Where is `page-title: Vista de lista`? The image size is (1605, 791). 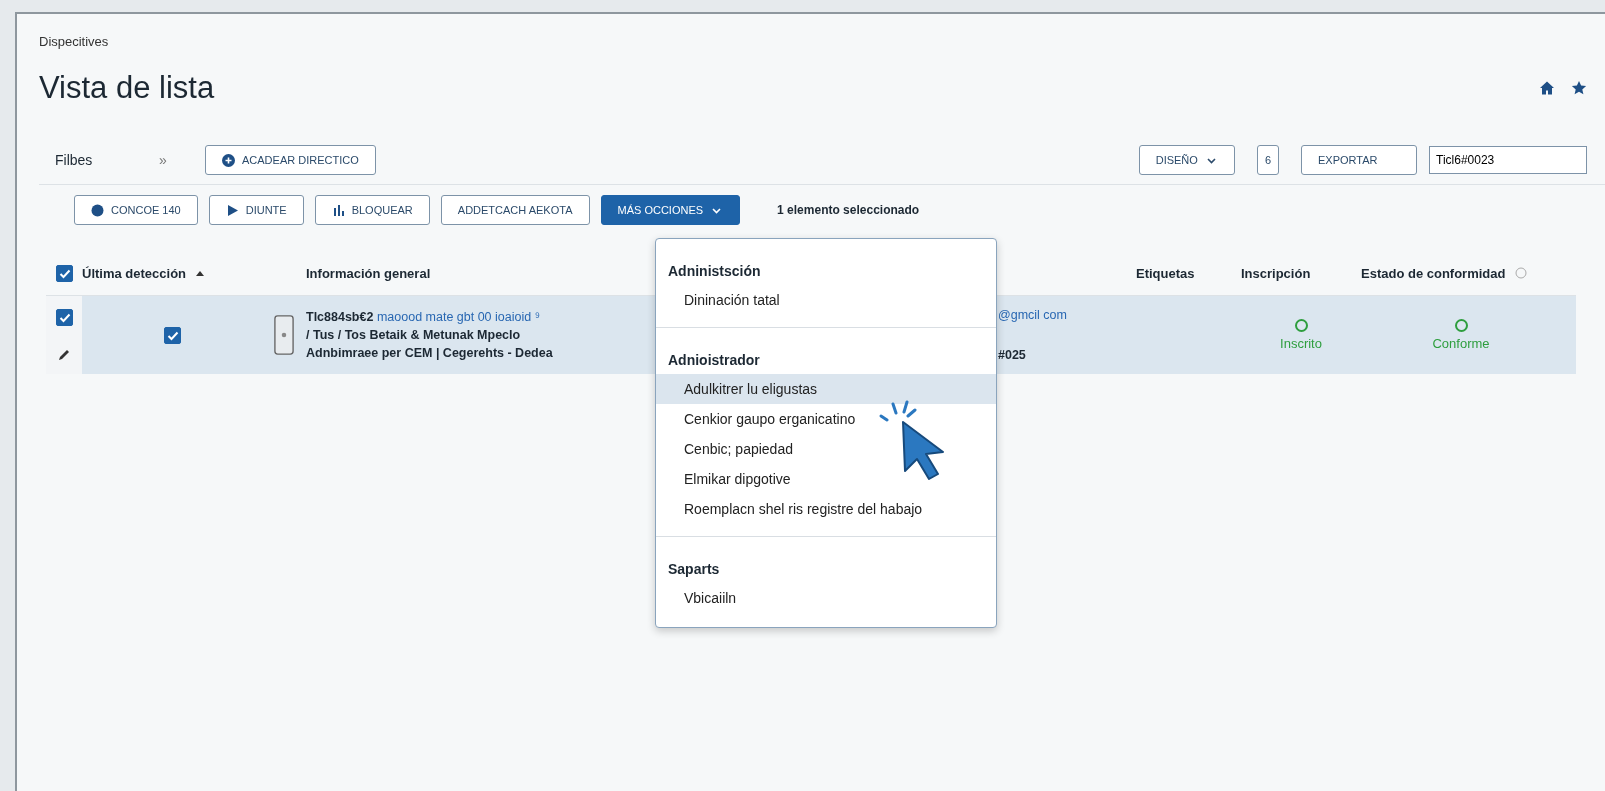
page-title: Vista de lista is located at coordinates (127, 88).